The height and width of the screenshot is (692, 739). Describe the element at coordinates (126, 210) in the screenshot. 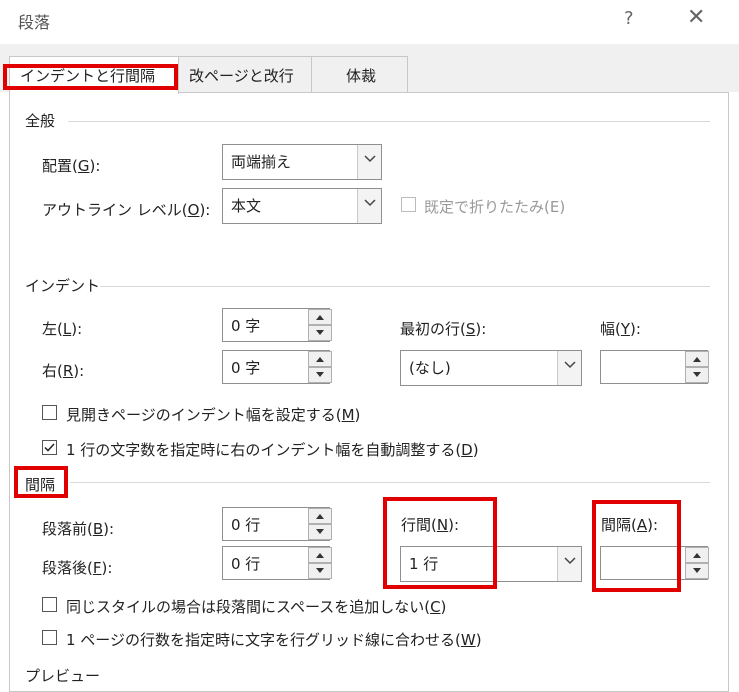

I see `outline-level-label: アウトライン レベル(O):` at that location.